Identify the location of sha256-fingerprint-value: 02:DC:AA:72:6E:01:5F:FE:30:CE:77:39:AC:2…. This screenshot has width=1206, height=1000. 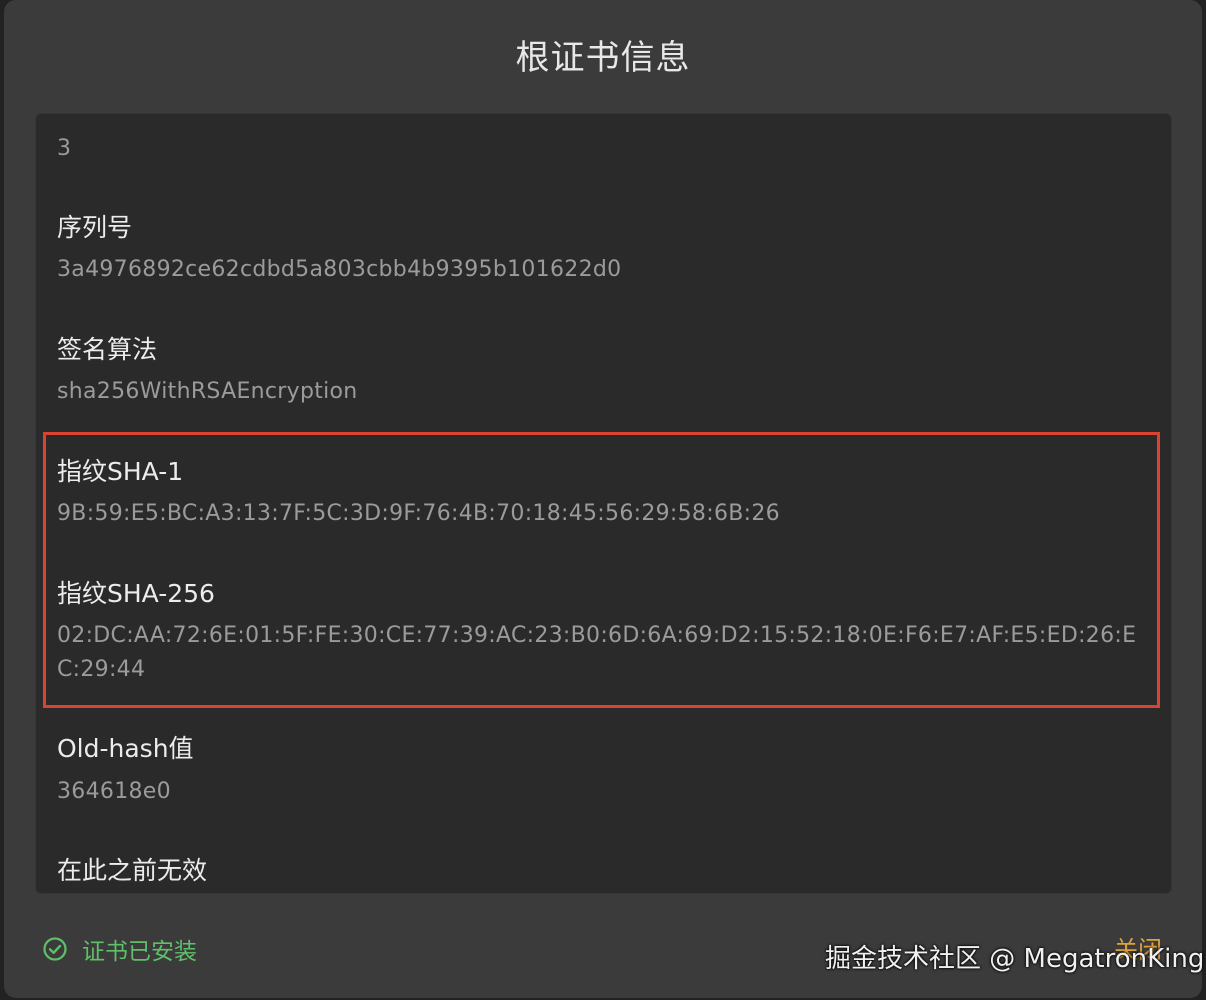
(597, 652).